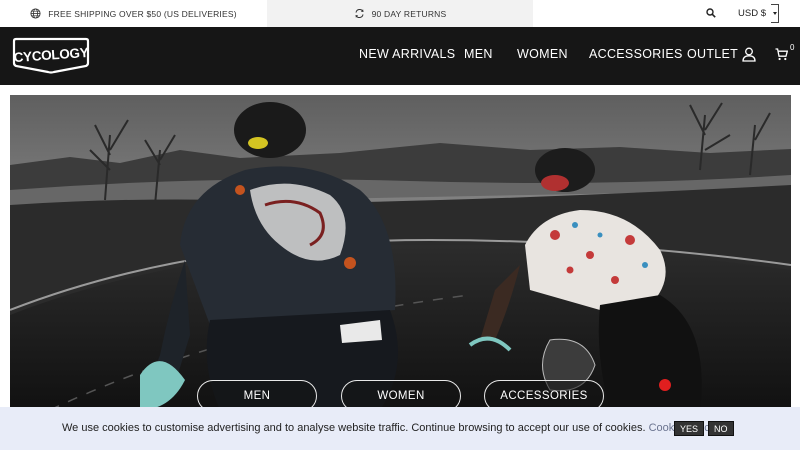 The width and height of the screenshot is (800, 450). Describe the element at coordinates (792, 47) in the screenshot. I see `cart-count-badge: 0` at that location.